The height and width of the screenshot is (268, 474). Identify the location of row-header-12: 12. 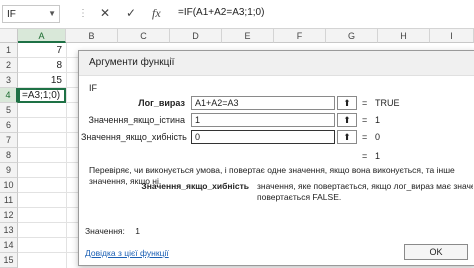
(9, 215).